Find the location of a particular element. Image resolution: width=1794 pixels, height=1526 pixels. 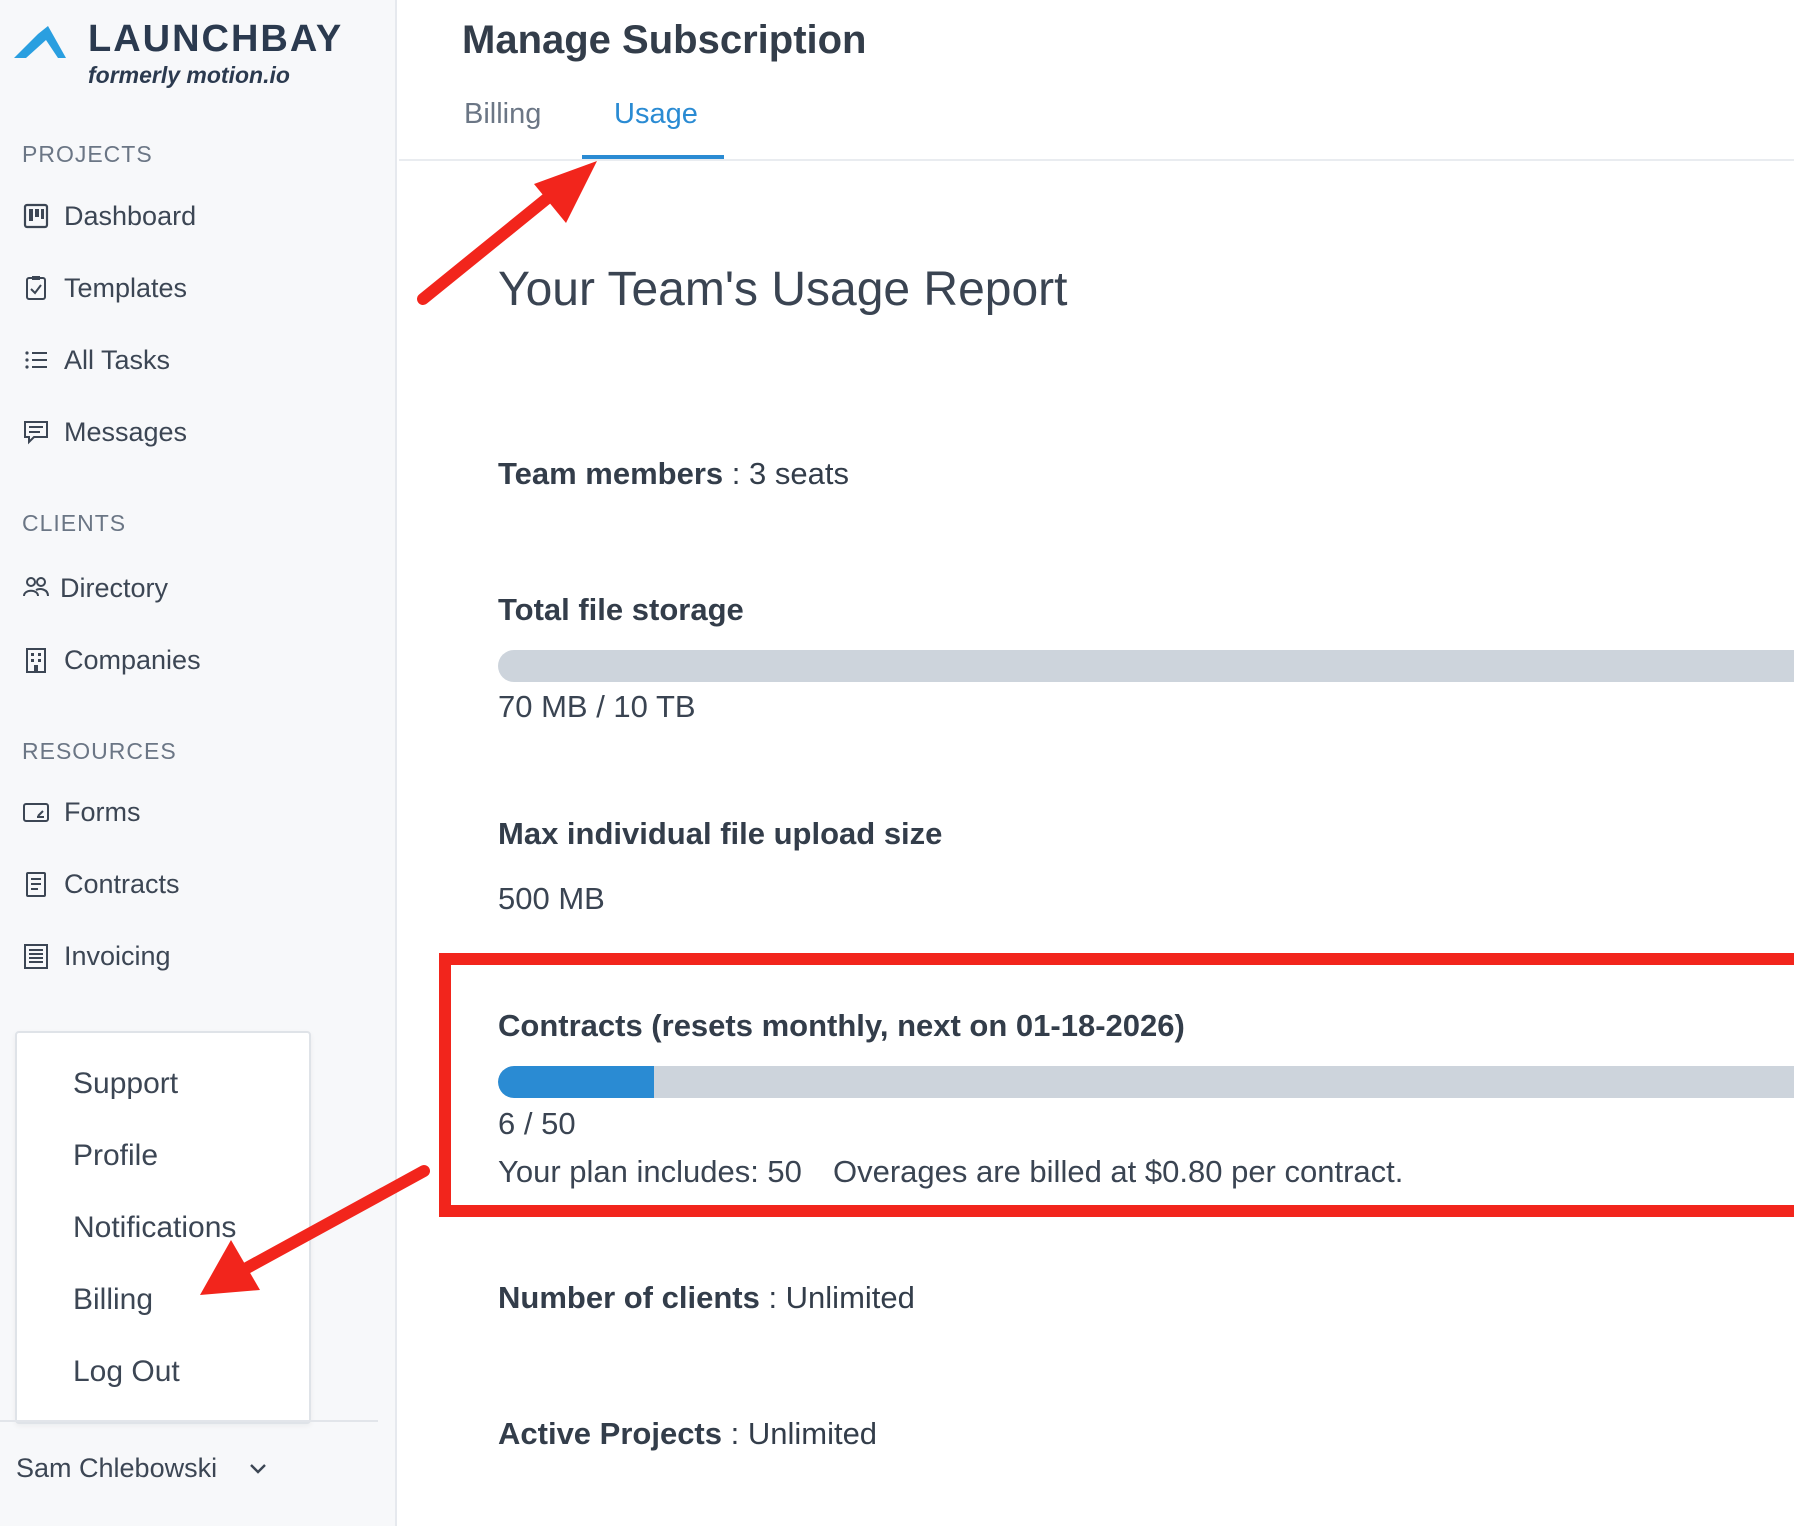

clients-stat: Number of clients : Unlimited is located at coordinates (706, 1298).